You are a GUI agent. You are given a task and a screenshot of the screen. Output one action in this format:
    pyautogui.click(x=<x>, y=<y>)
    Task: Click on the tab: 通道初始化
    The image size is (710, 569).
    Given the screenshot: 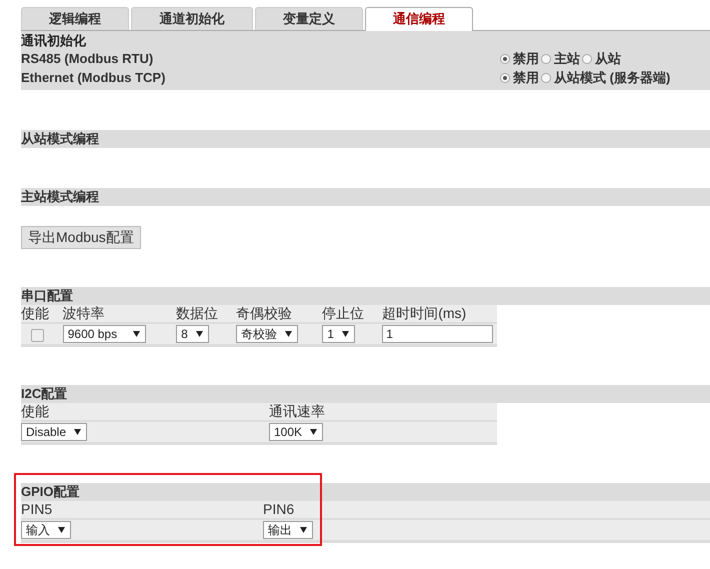 What is the action you would take?
    pyautogui.click(x=192, y=18)
    